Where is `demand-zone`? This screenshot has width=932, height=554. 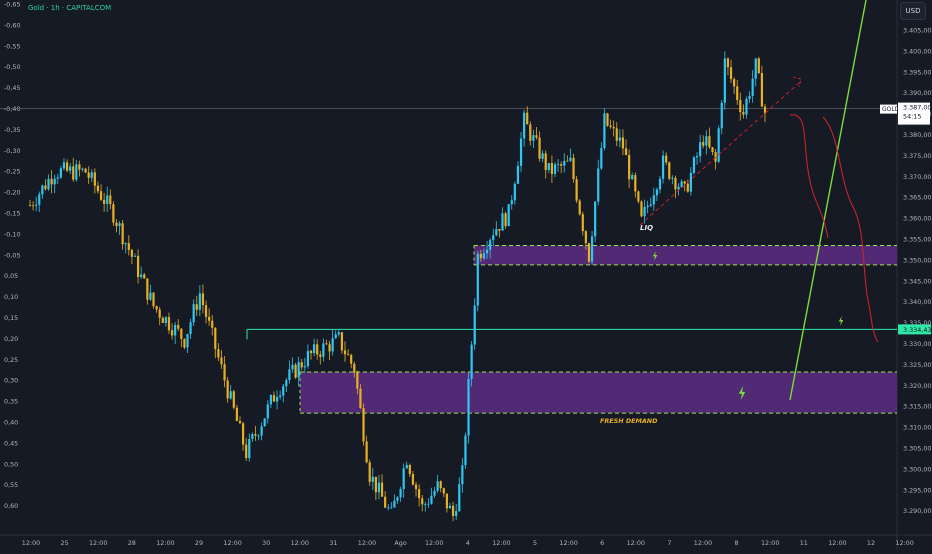
demand-zone is located at coordinates (685, 255).